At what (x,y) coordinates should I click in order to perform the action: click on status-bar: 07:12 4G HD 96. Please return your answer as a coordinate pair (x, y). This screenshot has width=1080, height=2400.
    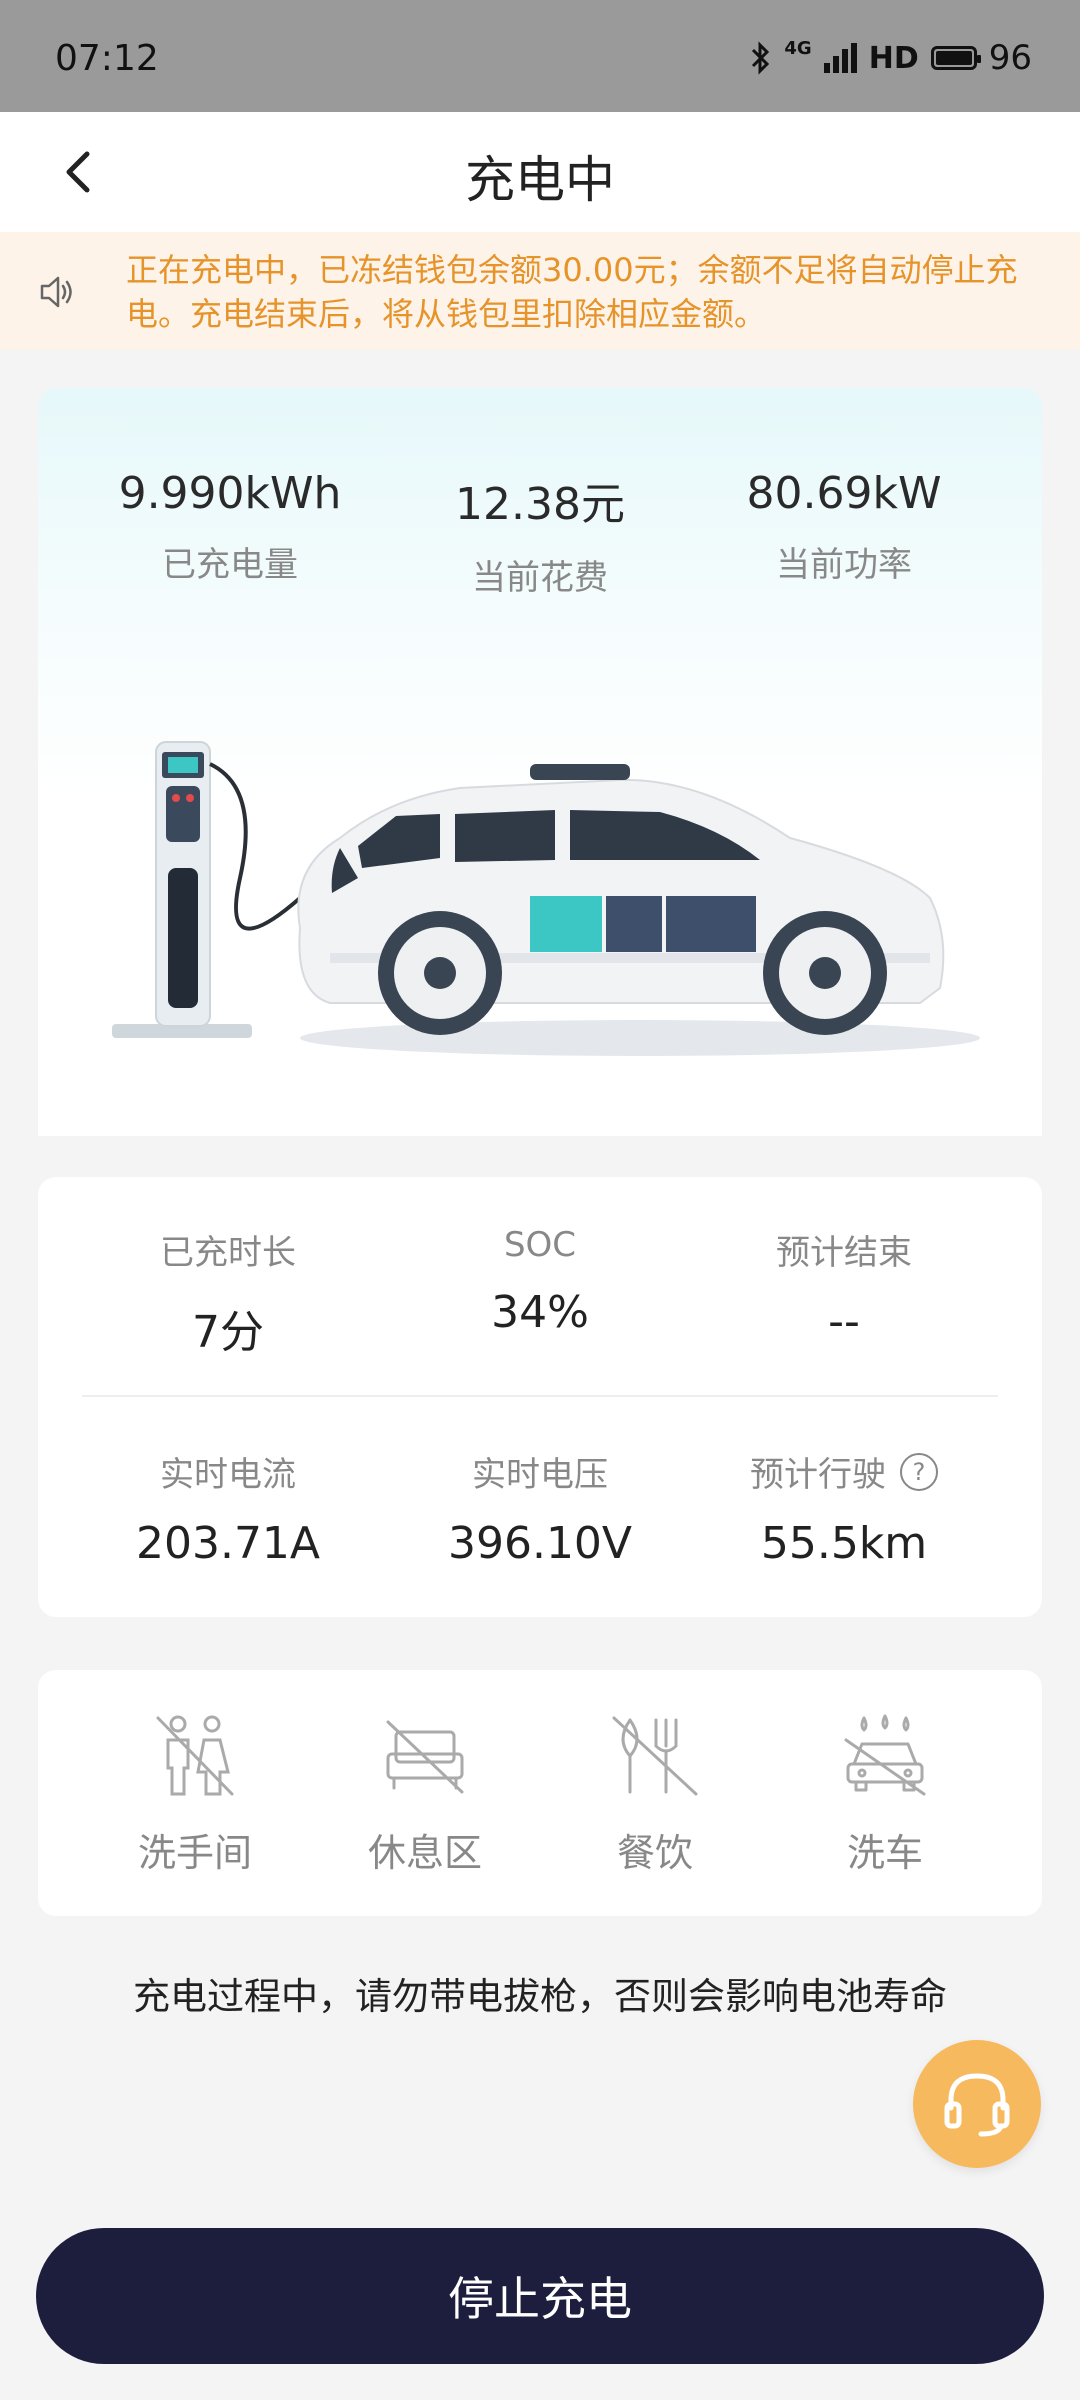
    Looking at the image, I should click on (540, 56).